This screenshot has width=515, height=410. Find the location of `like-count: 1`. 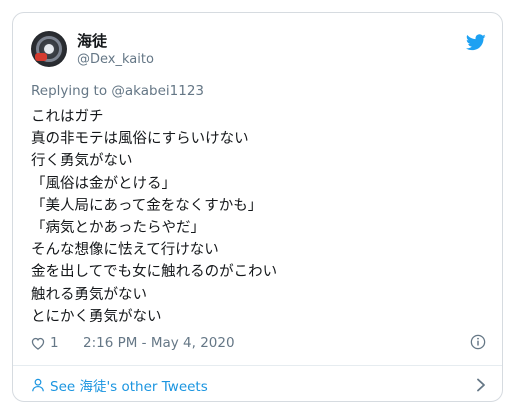

like-count: 1 is located at coordinates (54, 343).